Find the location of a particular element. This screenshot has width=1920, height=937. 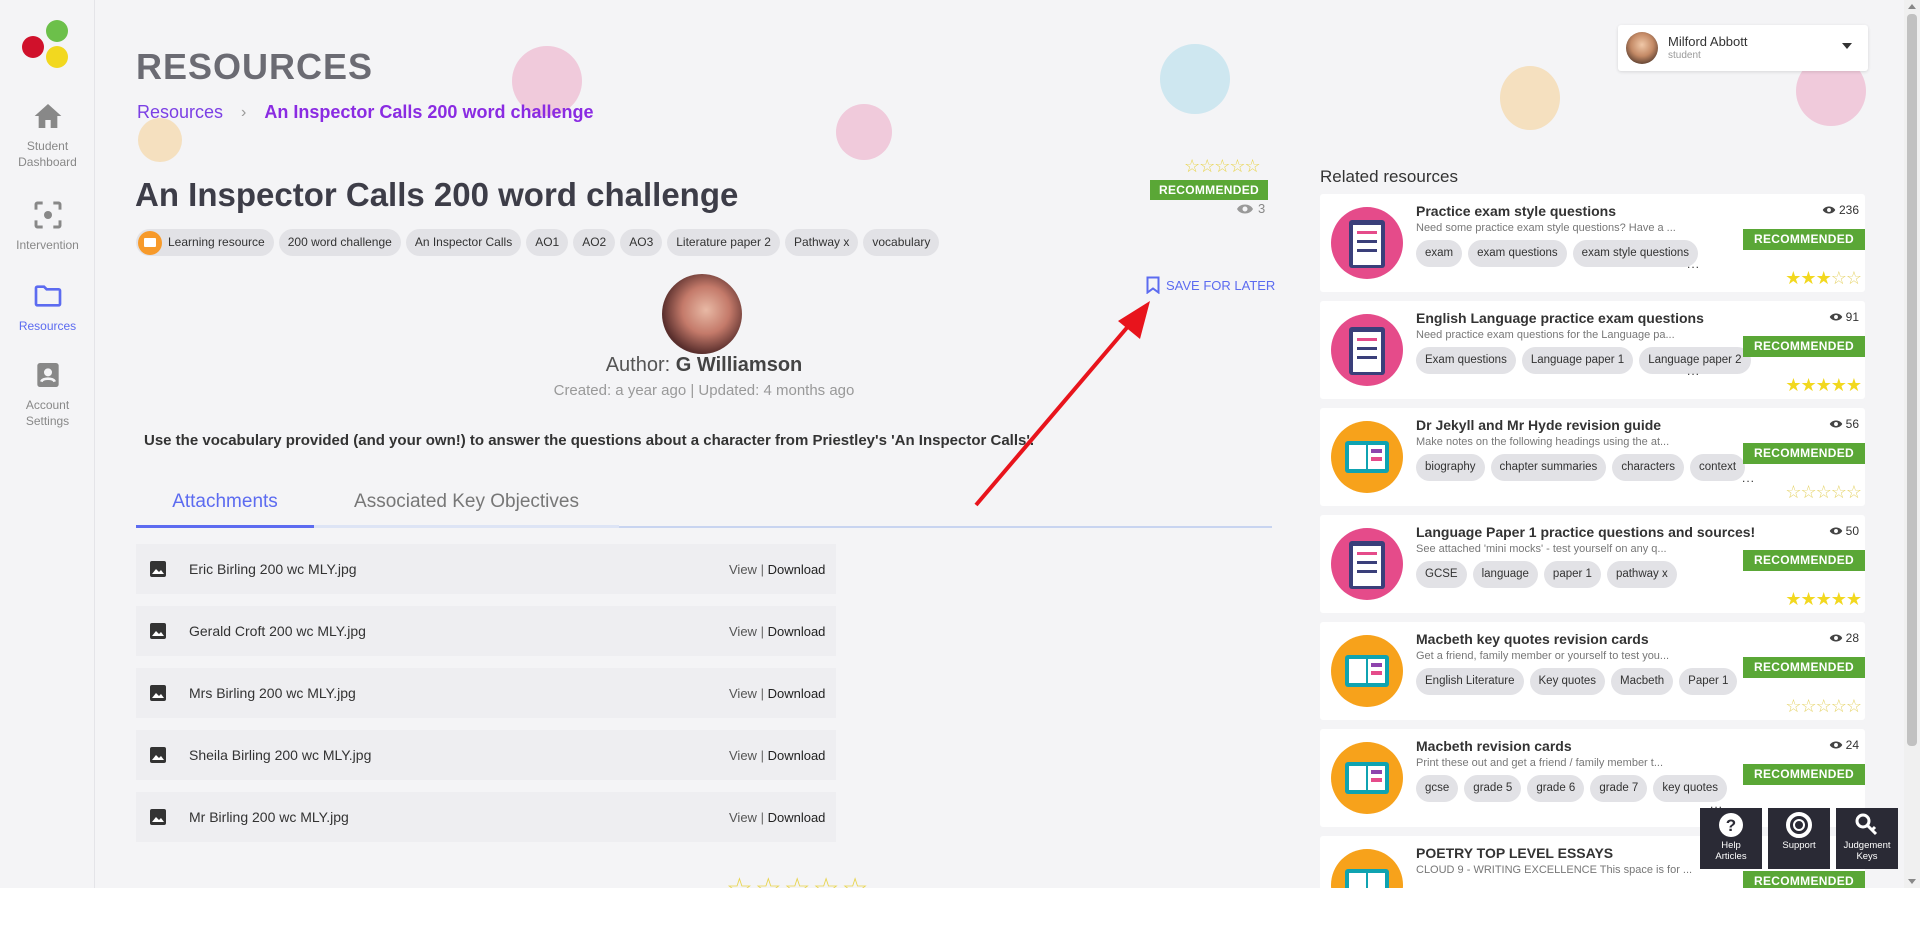

related-title: Practice exam style questions is located at coordinates (1516, 211).